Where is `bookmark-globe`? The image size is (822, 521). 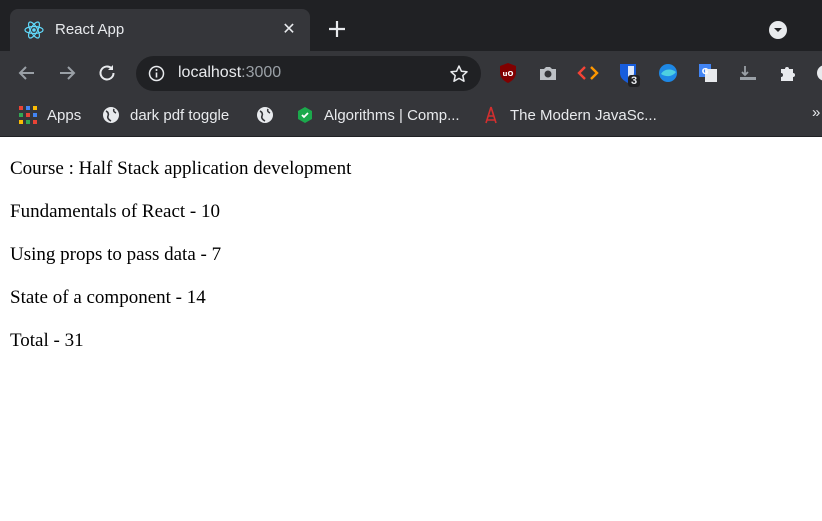
bookmark-globe is located at coordinates (270, 115).